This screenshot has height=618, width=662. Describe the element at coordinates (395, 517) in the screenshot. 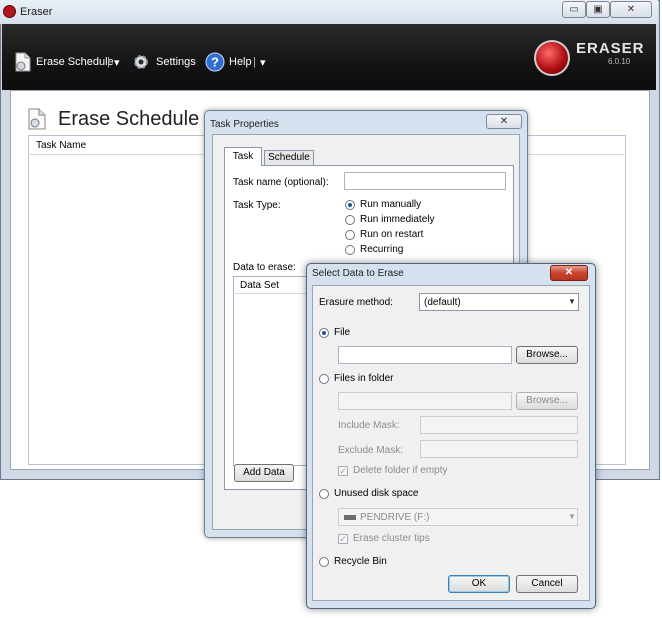

I see `drive-value: PENDRIVE (F:)` at that location.